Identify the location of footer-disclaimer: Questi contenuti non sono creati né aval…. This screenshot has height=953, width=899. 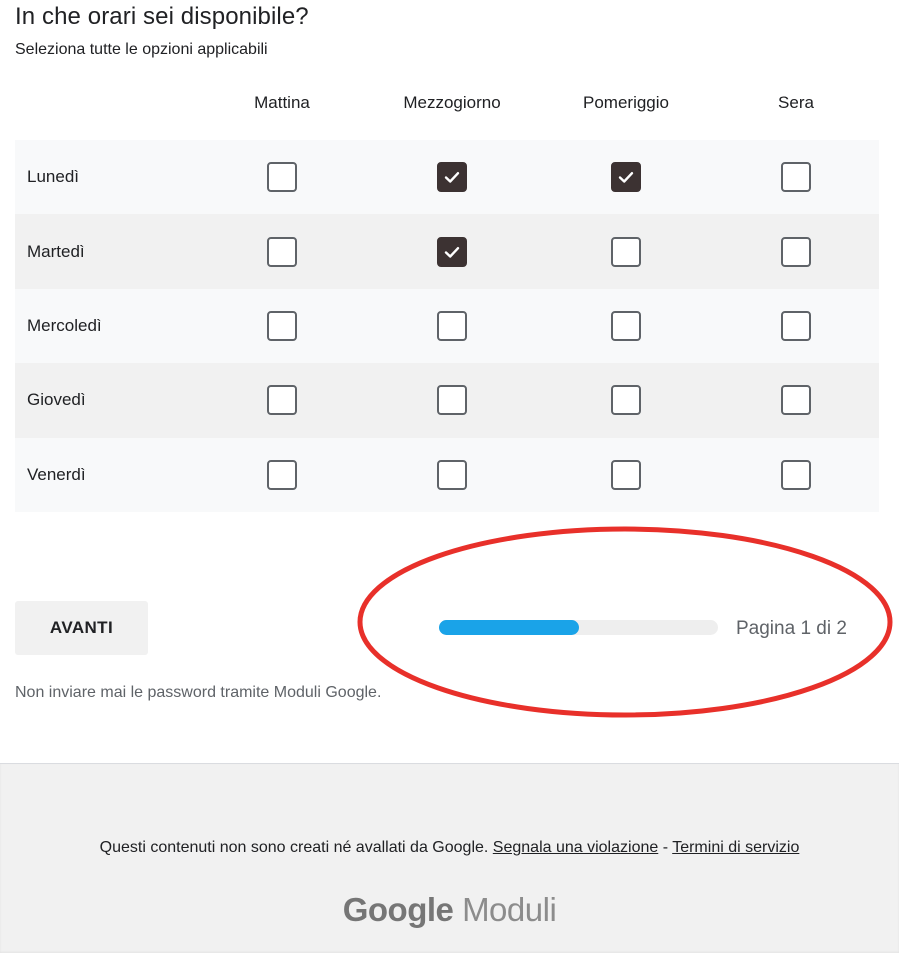
(449, 848).